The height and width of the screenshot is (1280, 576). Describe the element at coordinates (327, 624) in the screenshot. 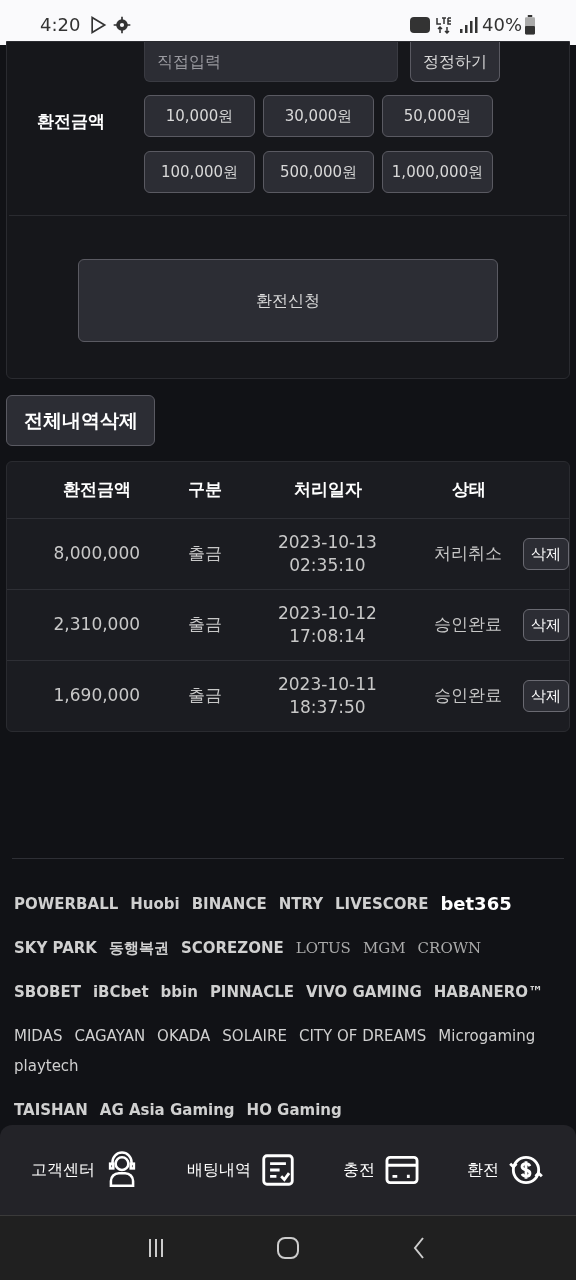

I see `table-cell-text: 2023-10-12 17:08:14` at that location.